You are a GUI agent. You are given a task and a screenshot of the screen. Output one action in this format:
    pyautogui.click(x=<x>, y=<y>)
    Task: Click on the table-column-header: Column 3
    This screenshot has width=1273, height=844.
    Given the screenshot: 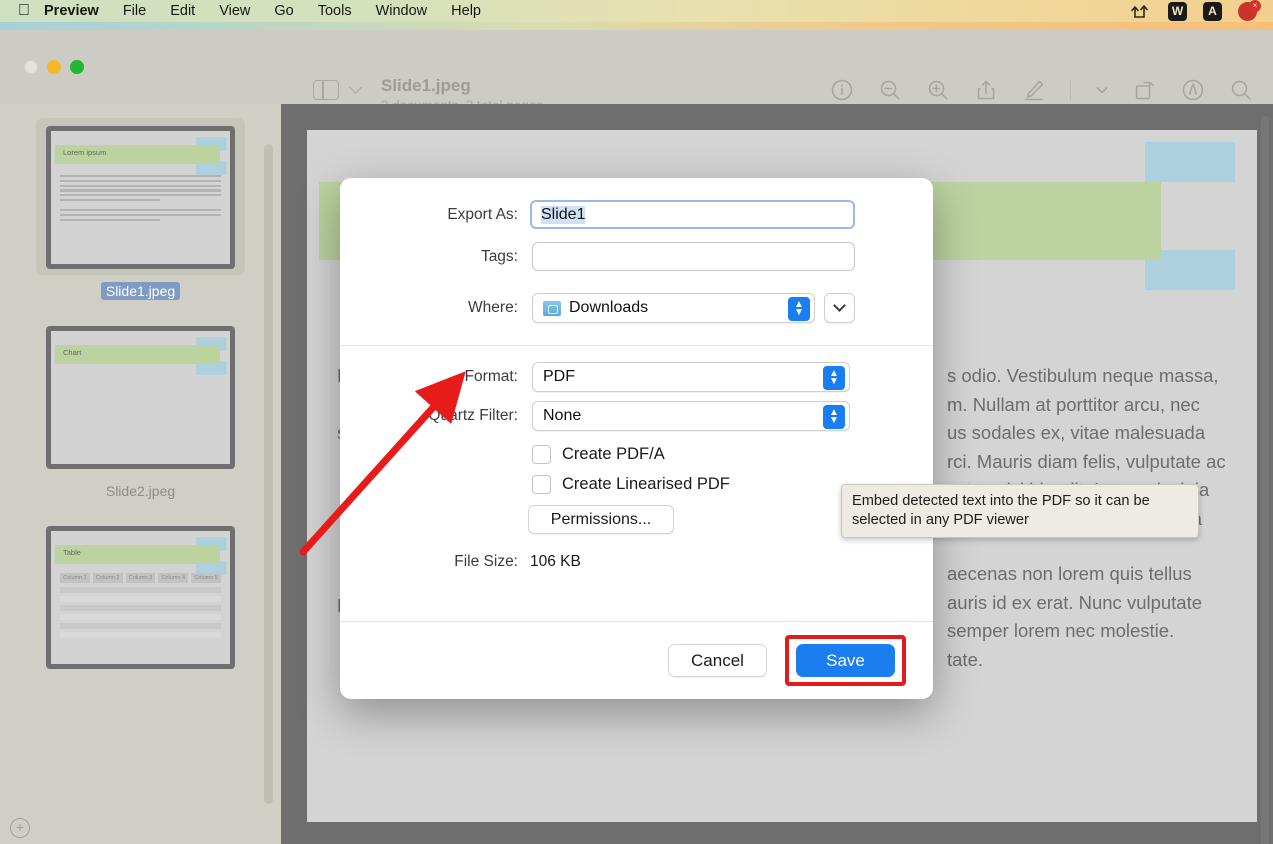 What is the action you would take?
    pyautogui.click(x=140, y=578)
    